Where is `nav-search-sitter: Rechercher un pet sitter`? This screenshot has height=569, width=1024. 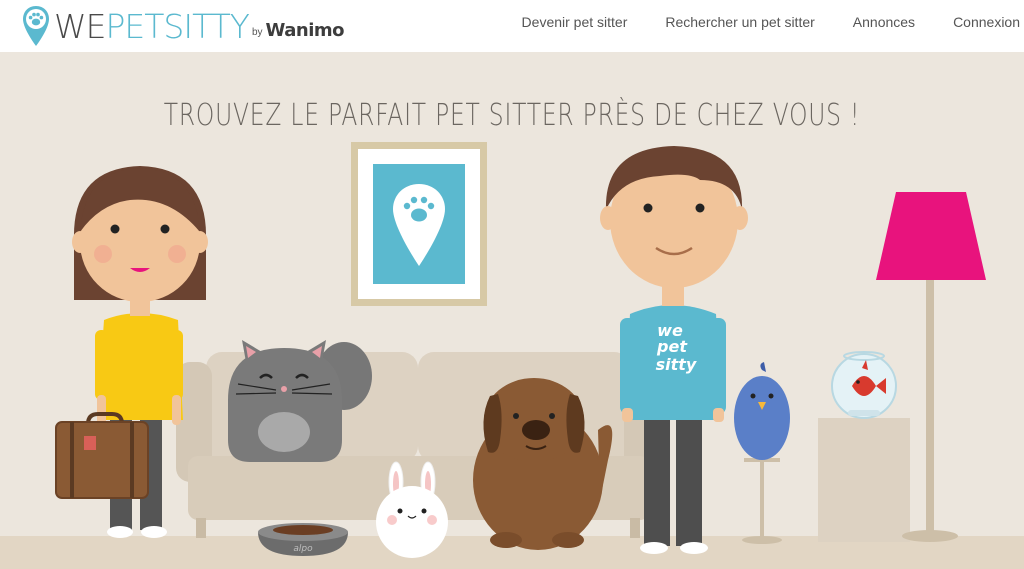 nav-search-sitter: Rechercher un pet sitter is located at coordinates (739, 22).